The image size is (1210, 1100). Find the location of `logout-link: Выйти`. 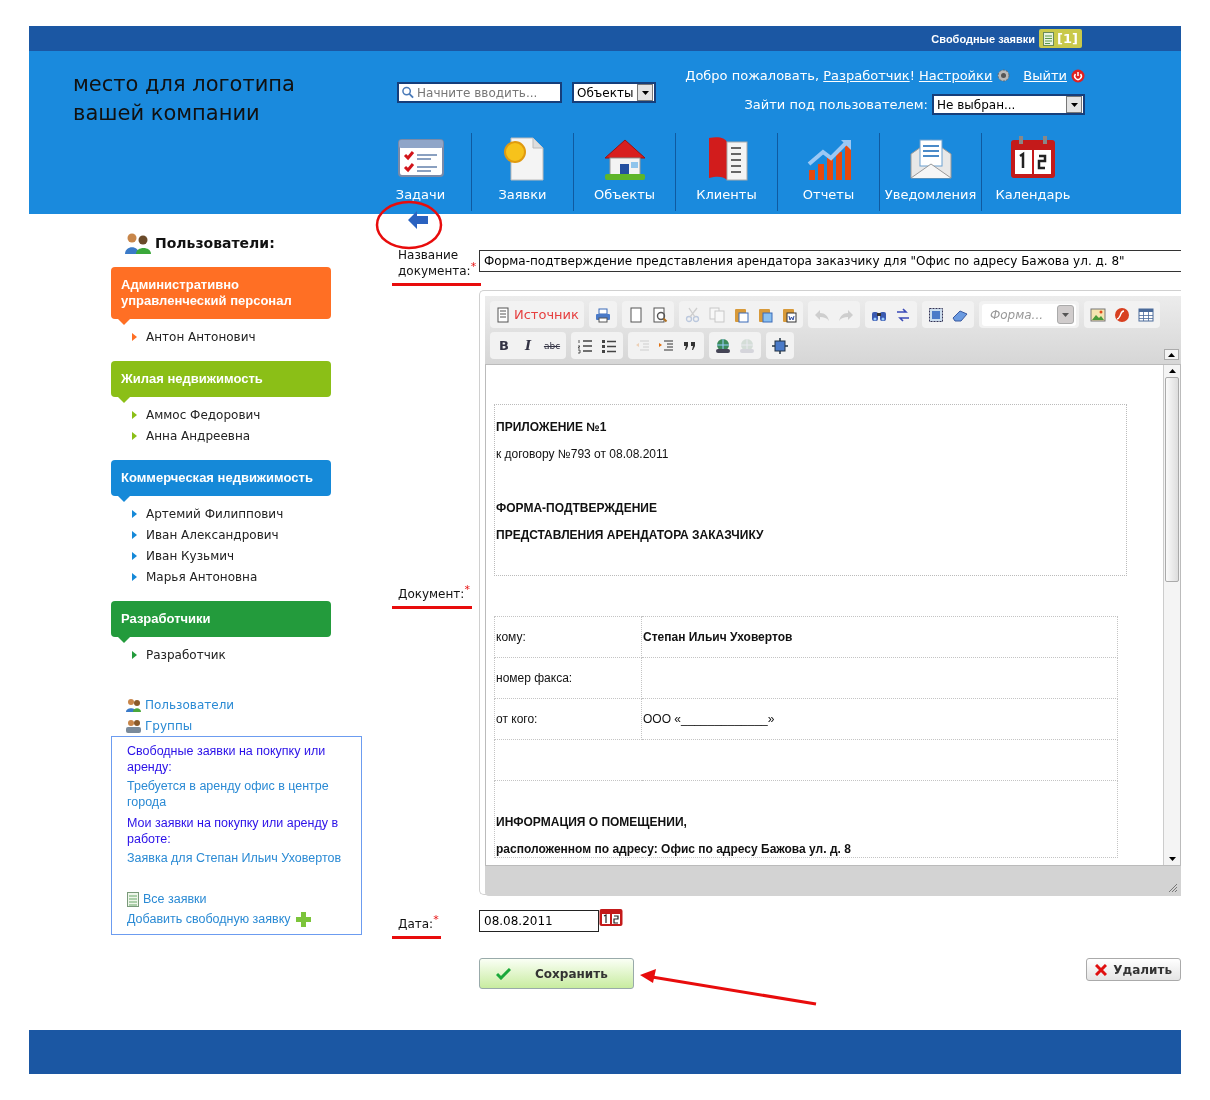

logout-link: Выйти is located at coordinates (1045, 75).